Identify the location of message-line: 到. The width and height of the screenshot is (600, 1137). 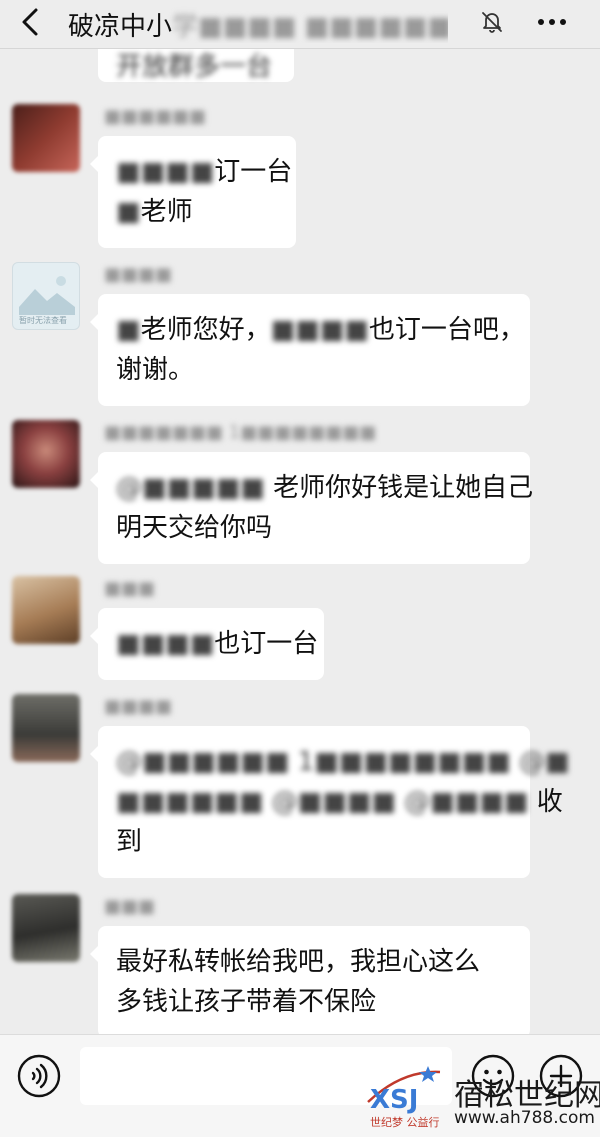
(314, 842).